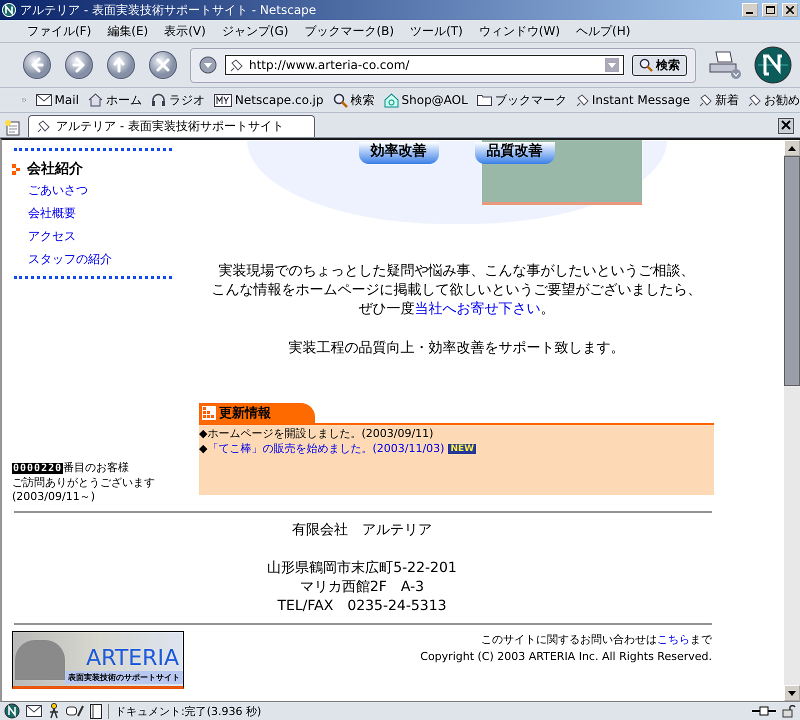  I want to click on headphones-icon, so click(158, 100).